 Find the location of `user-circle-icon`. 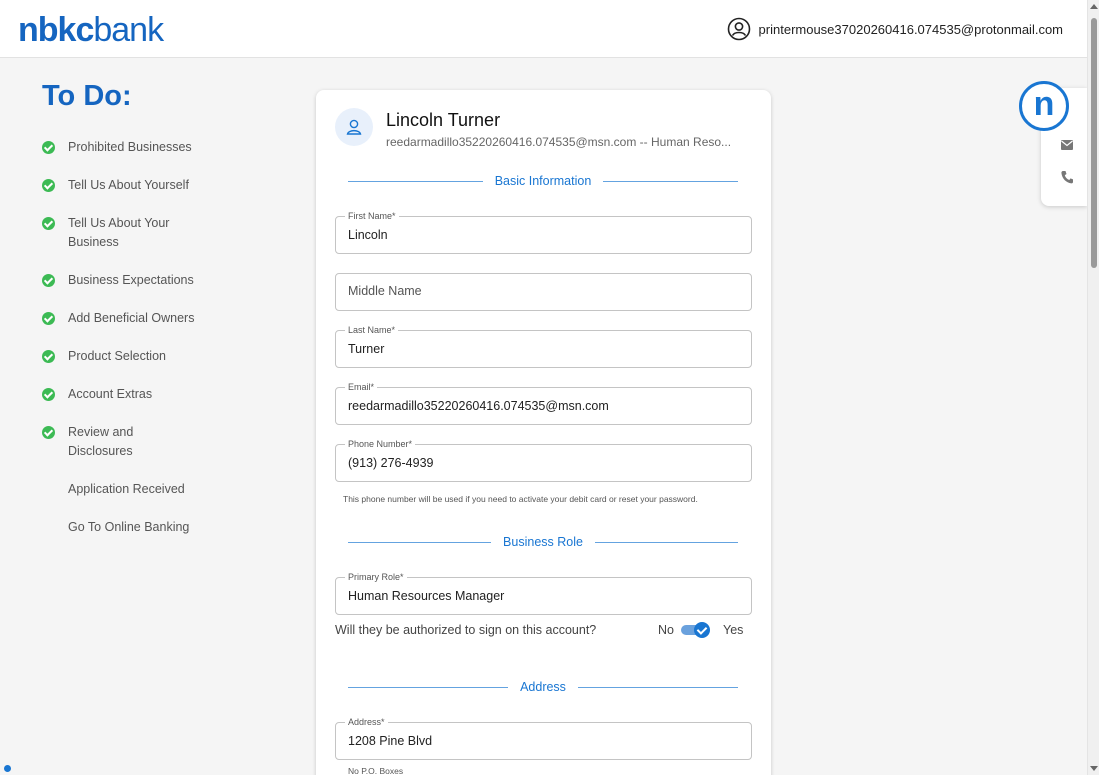

user-circle-icon is located at coordinates (738, 29).